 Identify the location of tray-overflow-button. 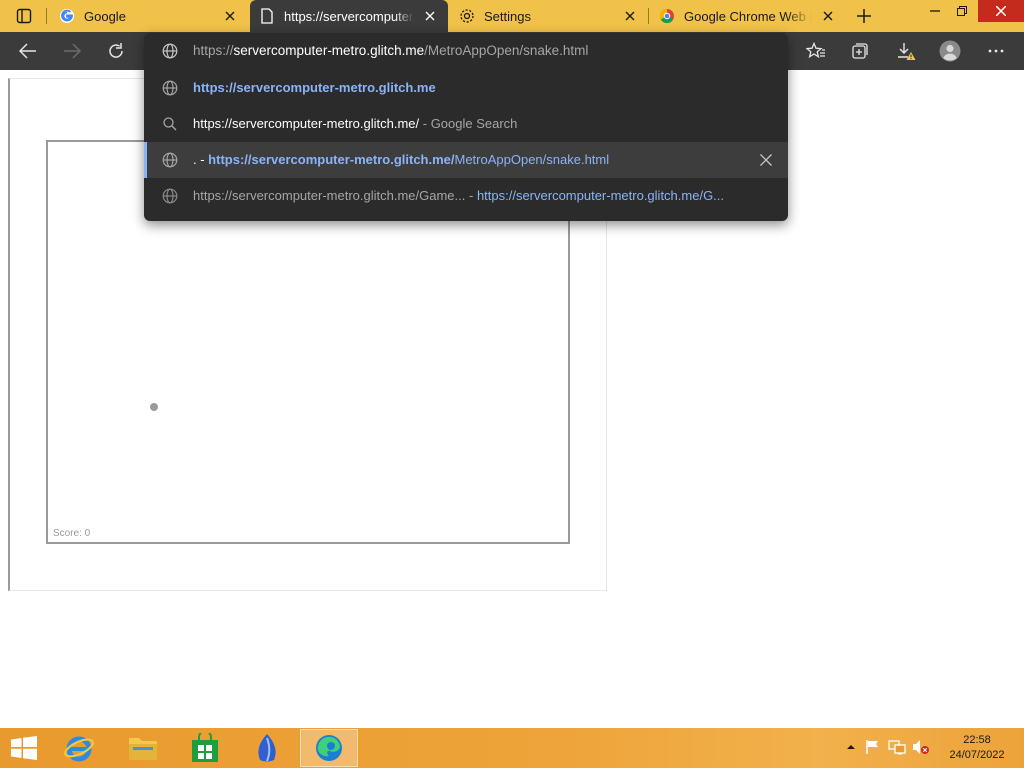
(851, 747).